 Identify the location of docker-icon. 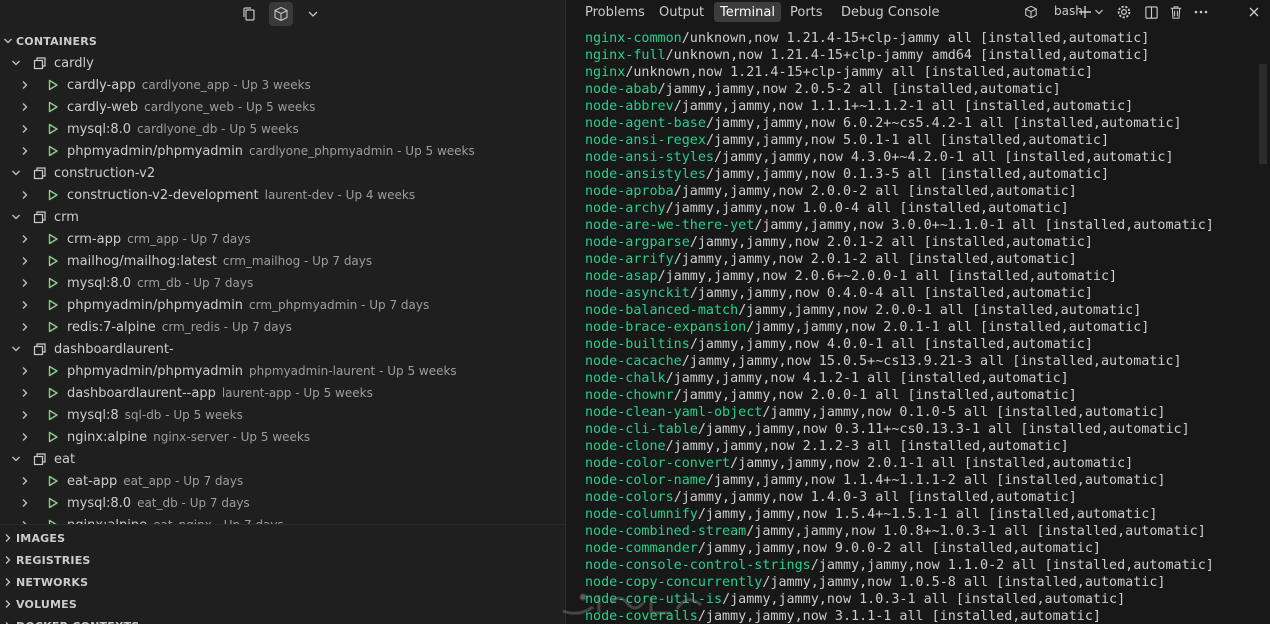
(281, 14).